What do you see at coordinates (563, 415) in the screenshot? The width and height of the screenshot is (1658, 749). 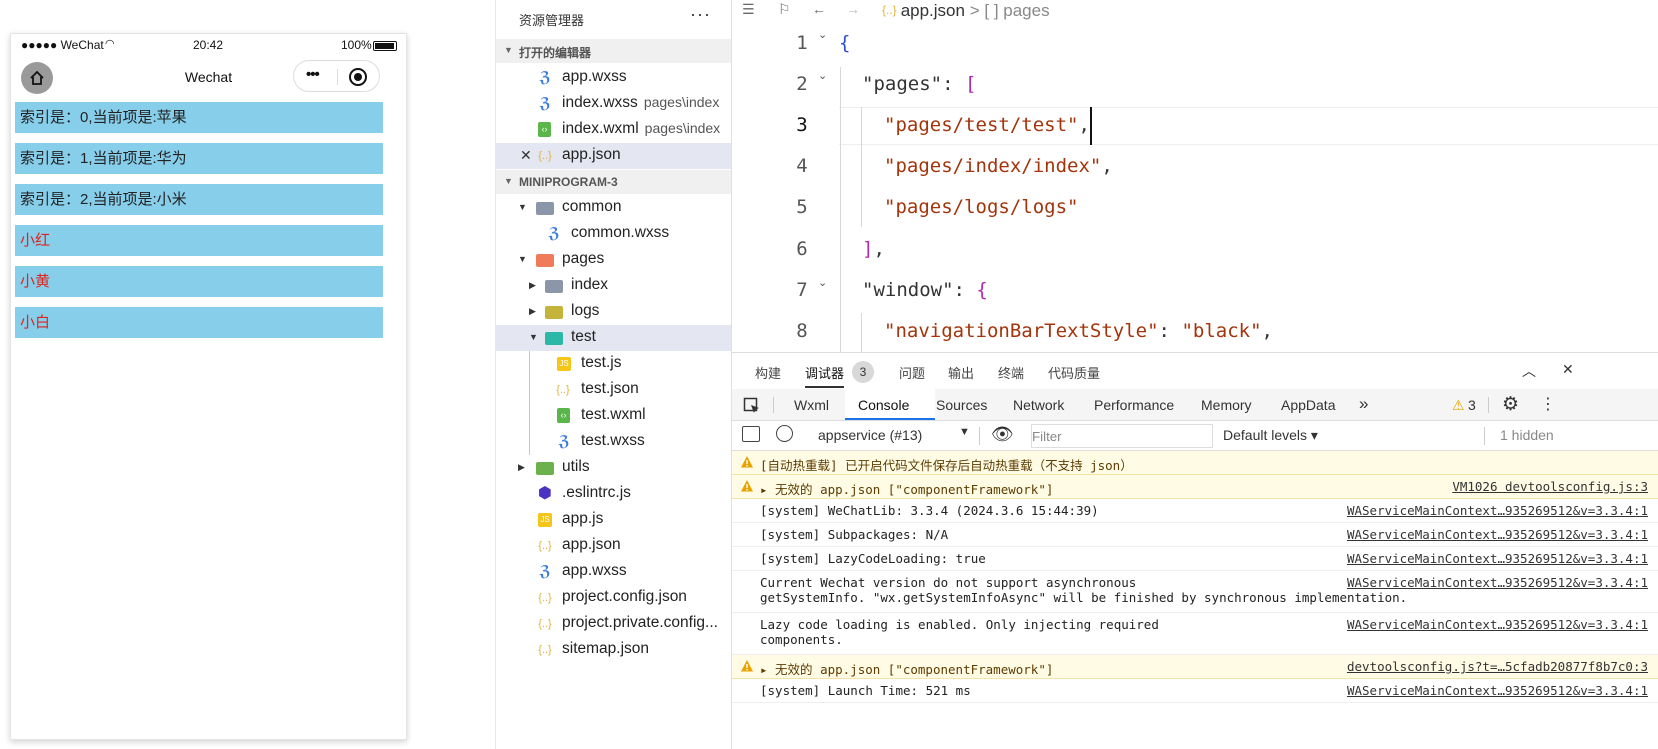 I see `wxml-icon: ‹›` at bounding box center [563, 415].